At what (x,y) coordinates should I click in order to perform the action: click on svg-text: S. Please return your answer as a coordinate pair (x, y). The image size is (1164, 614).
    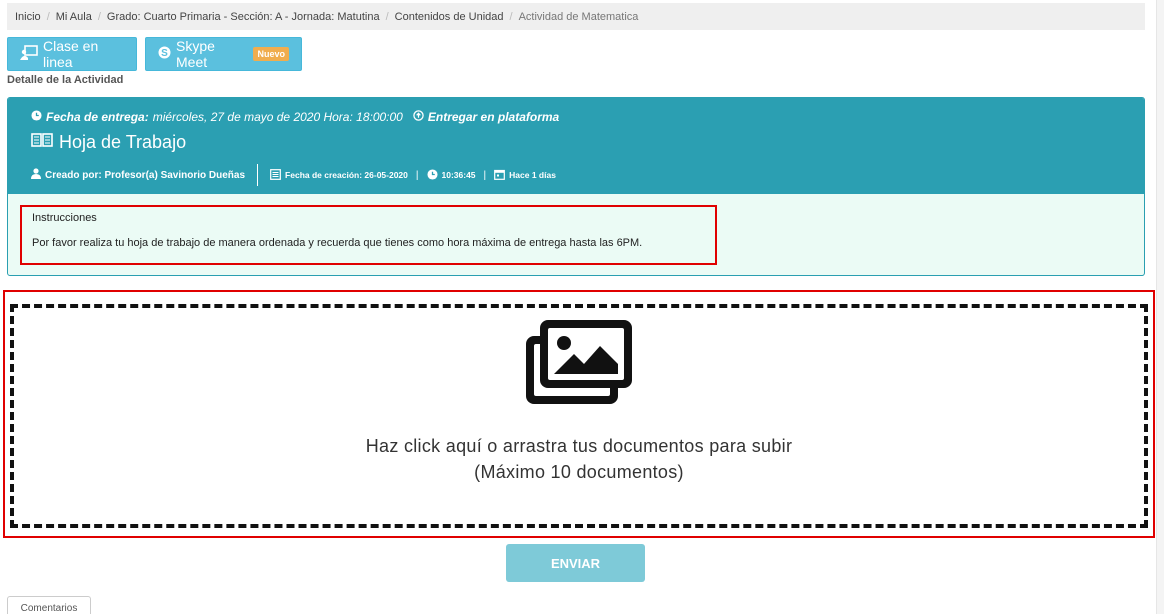
    Looking at the image, I should click on (164, 53).